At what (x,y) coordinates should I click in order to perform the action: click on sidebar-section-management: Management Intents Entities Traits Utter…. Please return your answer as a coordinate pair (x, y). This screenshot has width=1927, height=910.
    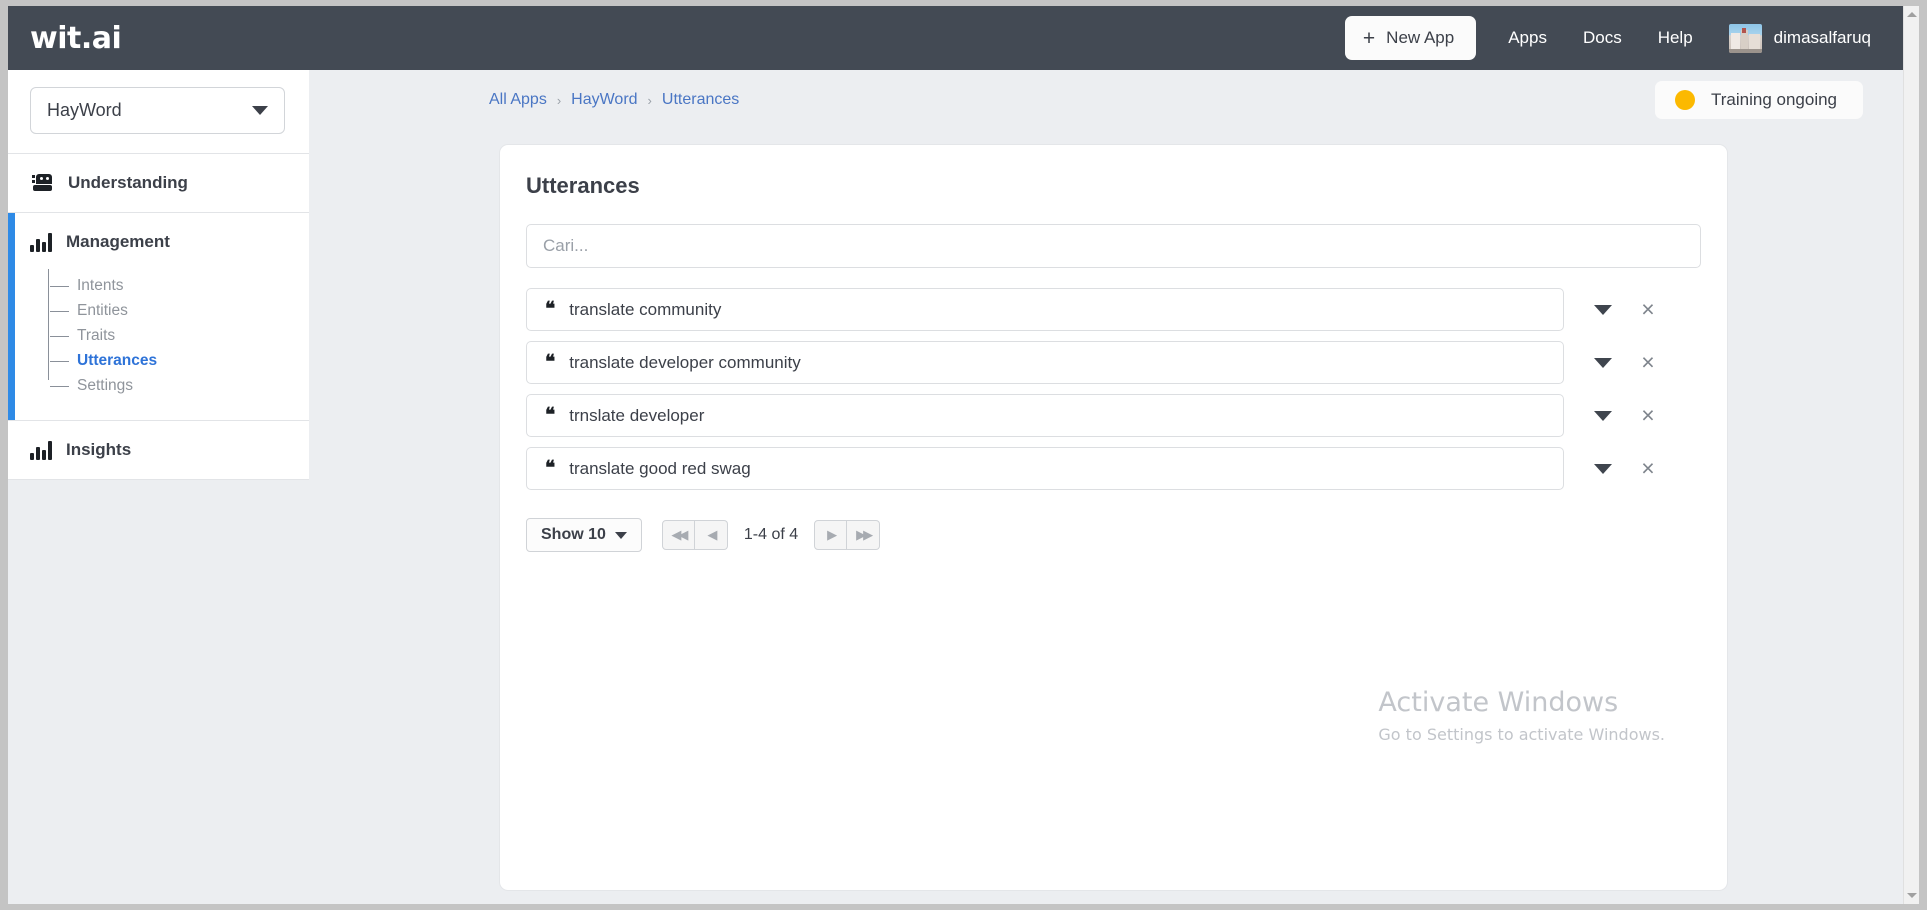
    Looking at the image, I should click on (158, 317).